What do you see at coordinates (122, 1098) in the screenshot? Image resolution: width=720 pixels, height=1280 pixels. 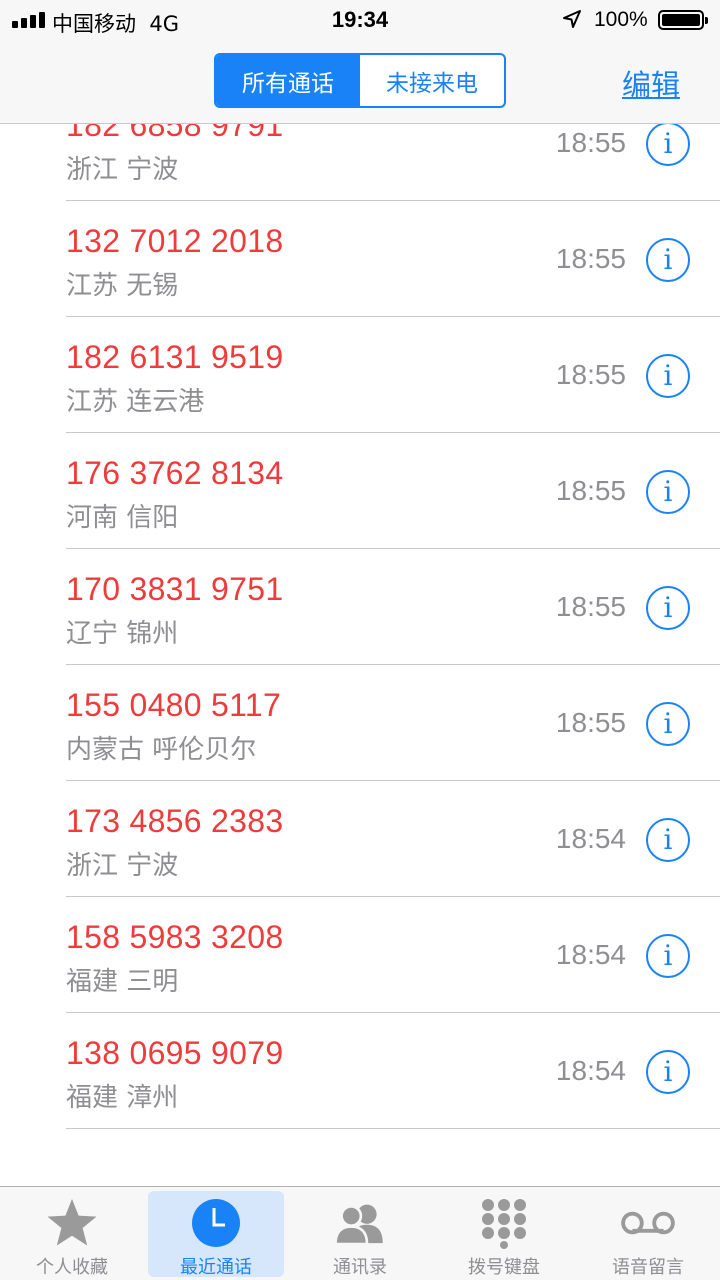 I see `call-location: 福建 漳州` at bounding box center [122, 1098].